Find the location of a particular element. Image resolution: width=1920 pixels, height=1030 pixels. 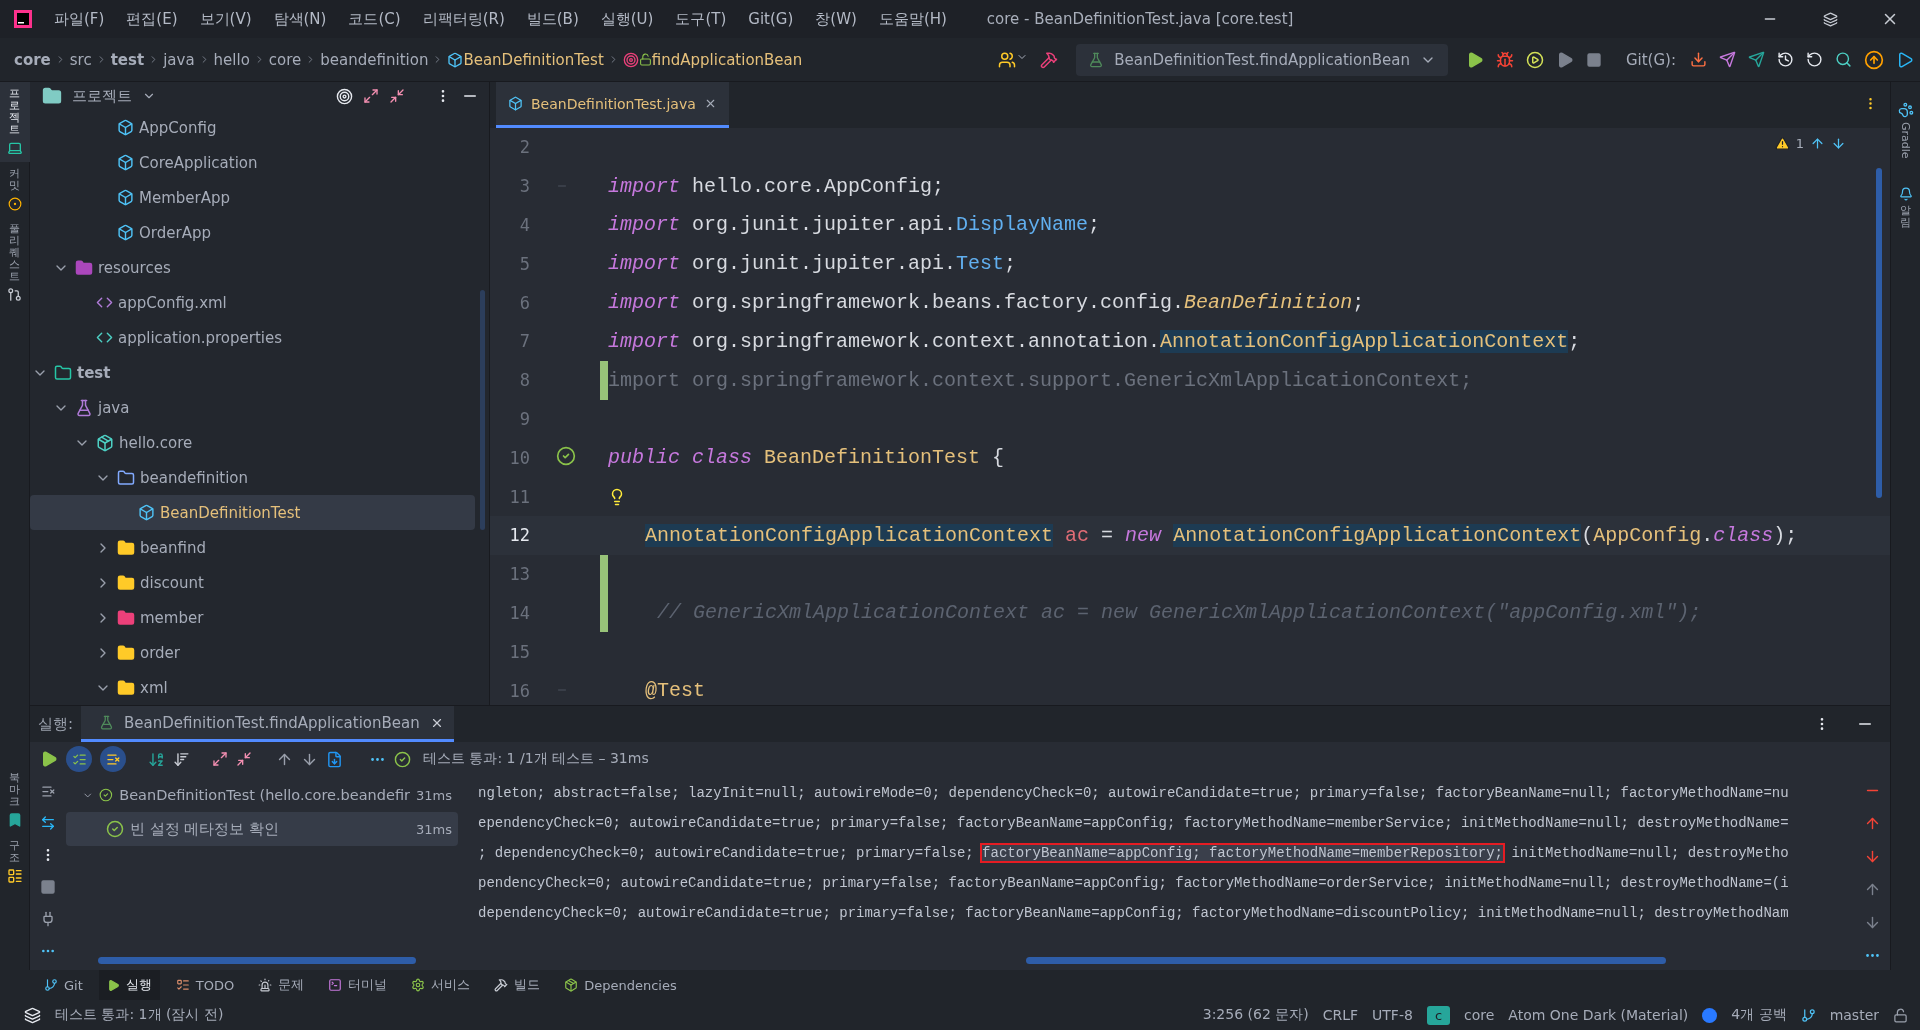

menu-item: 실행(U) is located at coordinates (627, 19).